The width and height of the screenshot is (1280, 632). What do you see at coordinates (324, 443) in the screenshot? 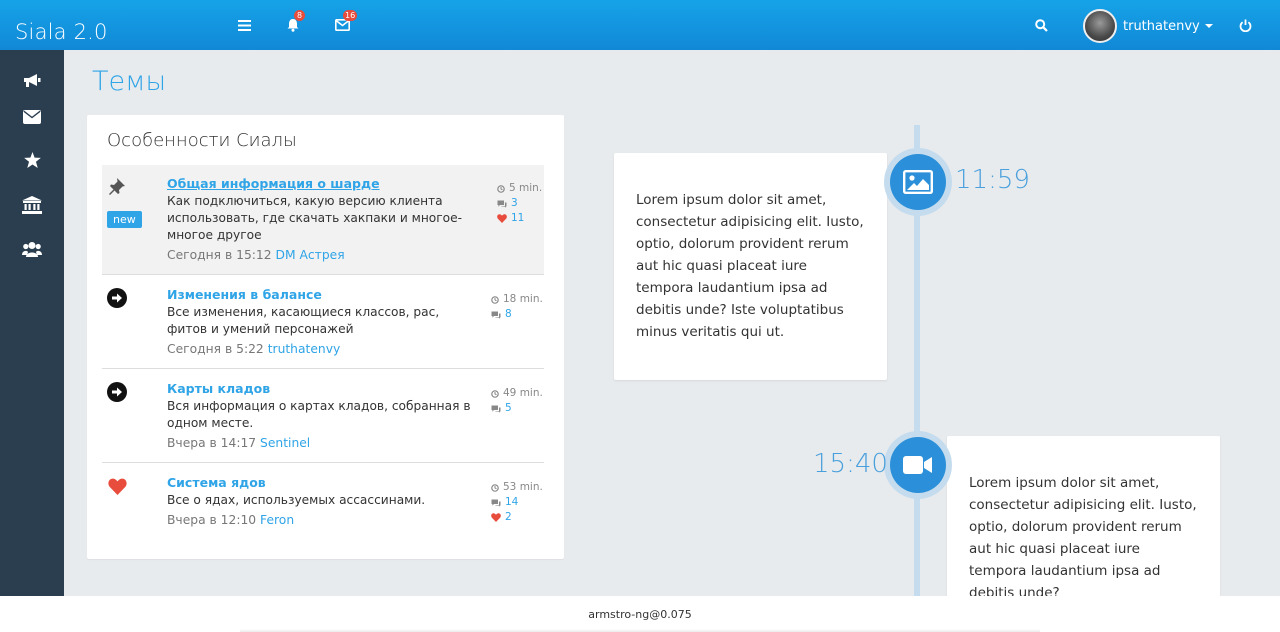
I see `topic-meta: Вчера в 14:17 Sentinel` at bounding box center [324, 443].